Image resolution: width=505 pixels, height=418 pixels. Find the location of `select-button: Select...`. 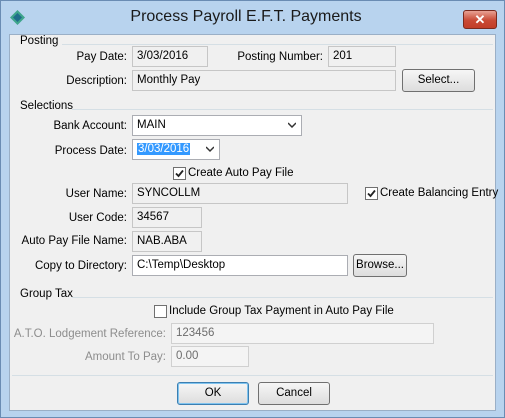

select-button: Select... is located at coordinates (438, 80).